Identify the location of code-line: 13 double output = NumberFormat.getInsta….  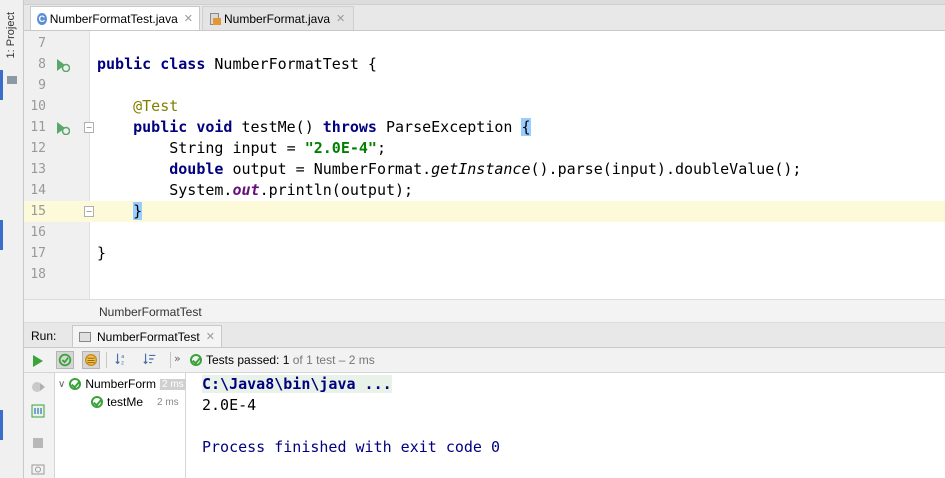
(484, 169).